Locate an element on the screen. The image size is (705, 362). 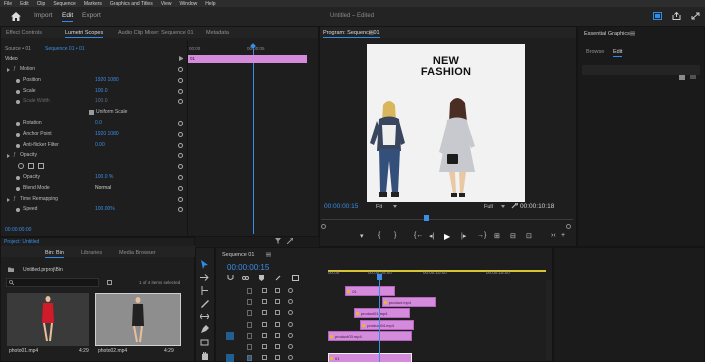
step-forward-icon: |▸ is located at coordinates (463, 236).